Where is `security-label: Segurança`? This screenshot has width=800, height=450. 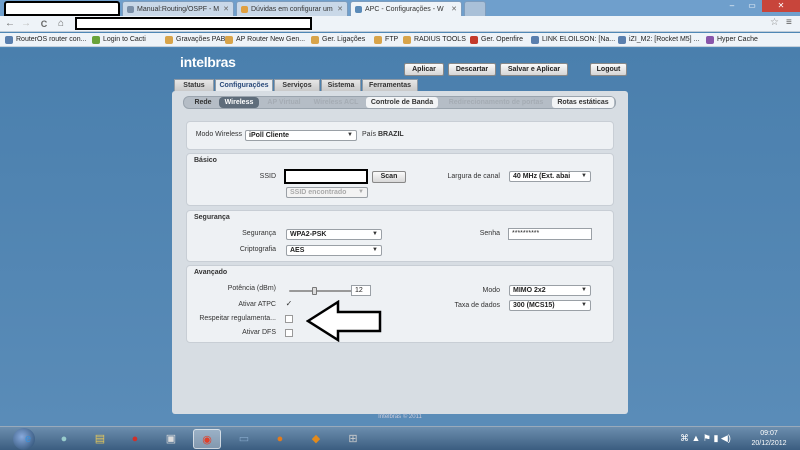 security-label: Segurança is located at coordinates (259, 233).